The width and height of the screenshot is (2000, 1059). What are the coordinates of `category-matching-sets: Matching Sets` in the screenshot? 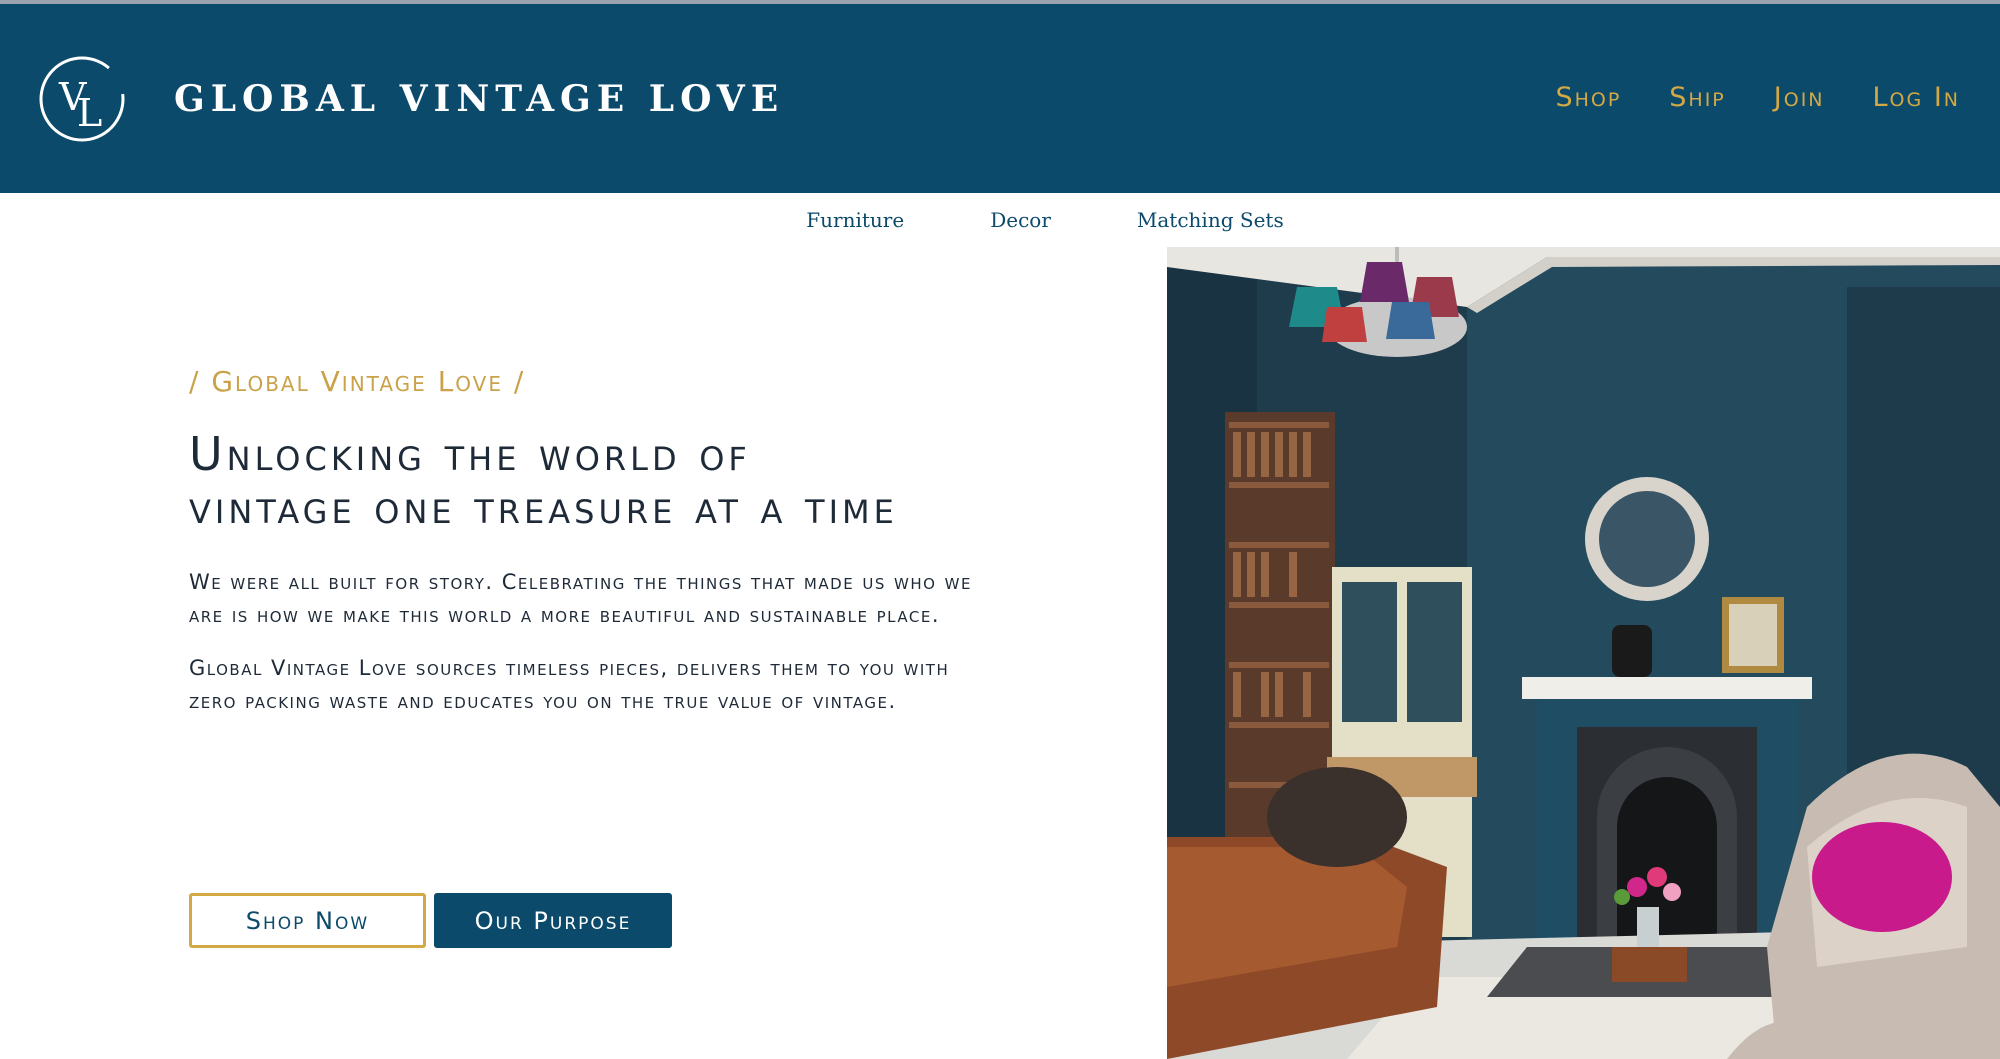 It's located at (1210, 220).